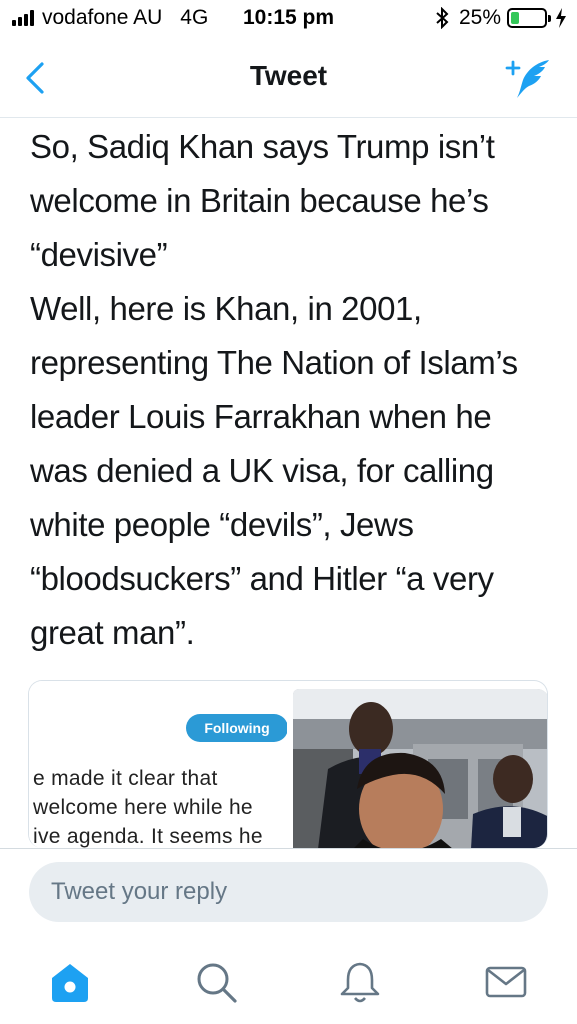 Image resolution: width=577 pixels, height=1024 pixels. Describe the element at coordinates (288, 848) in the screenshot. I see `divider` at that location.